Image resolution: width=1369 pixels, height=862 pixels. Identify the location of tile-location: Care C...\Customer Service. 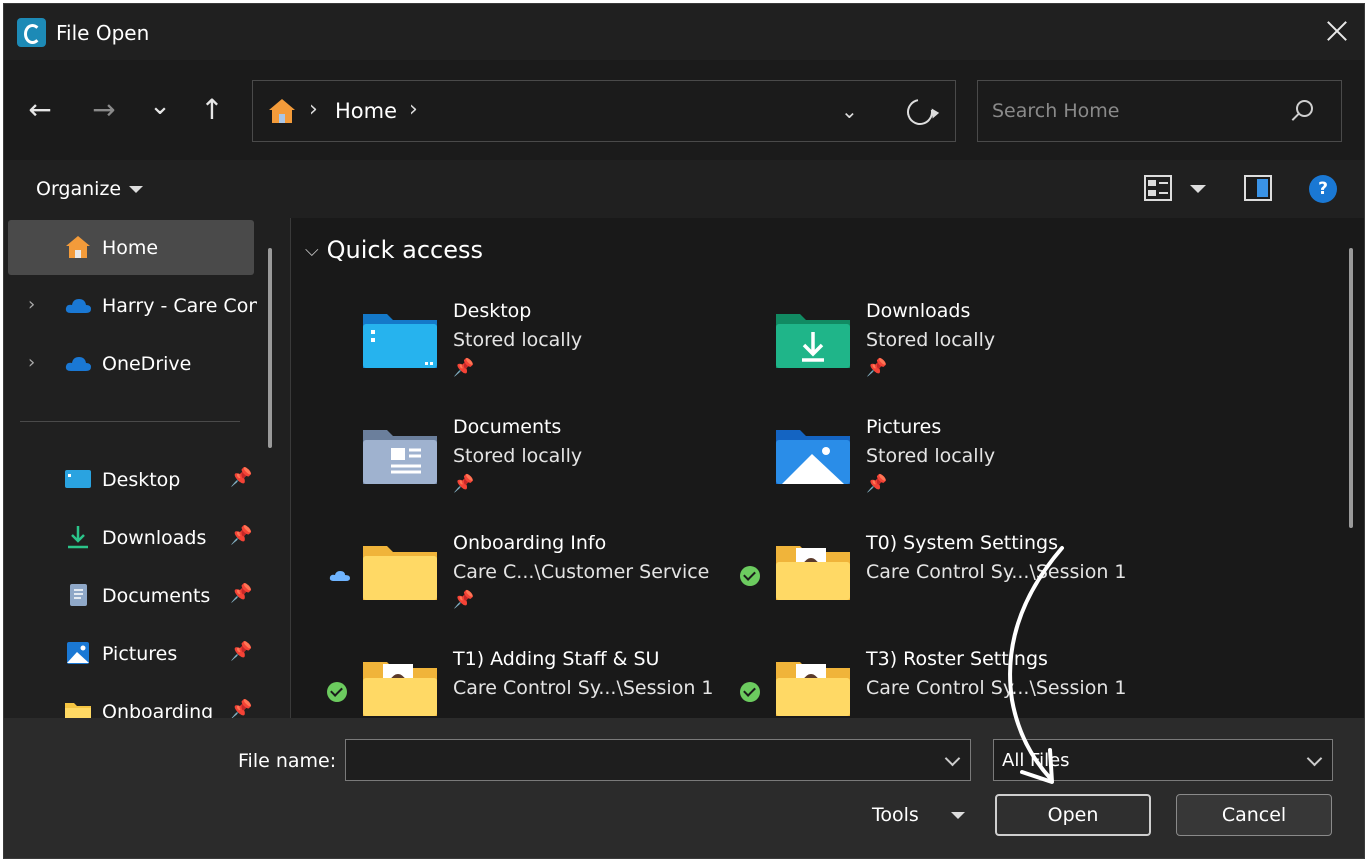
(581, 572).